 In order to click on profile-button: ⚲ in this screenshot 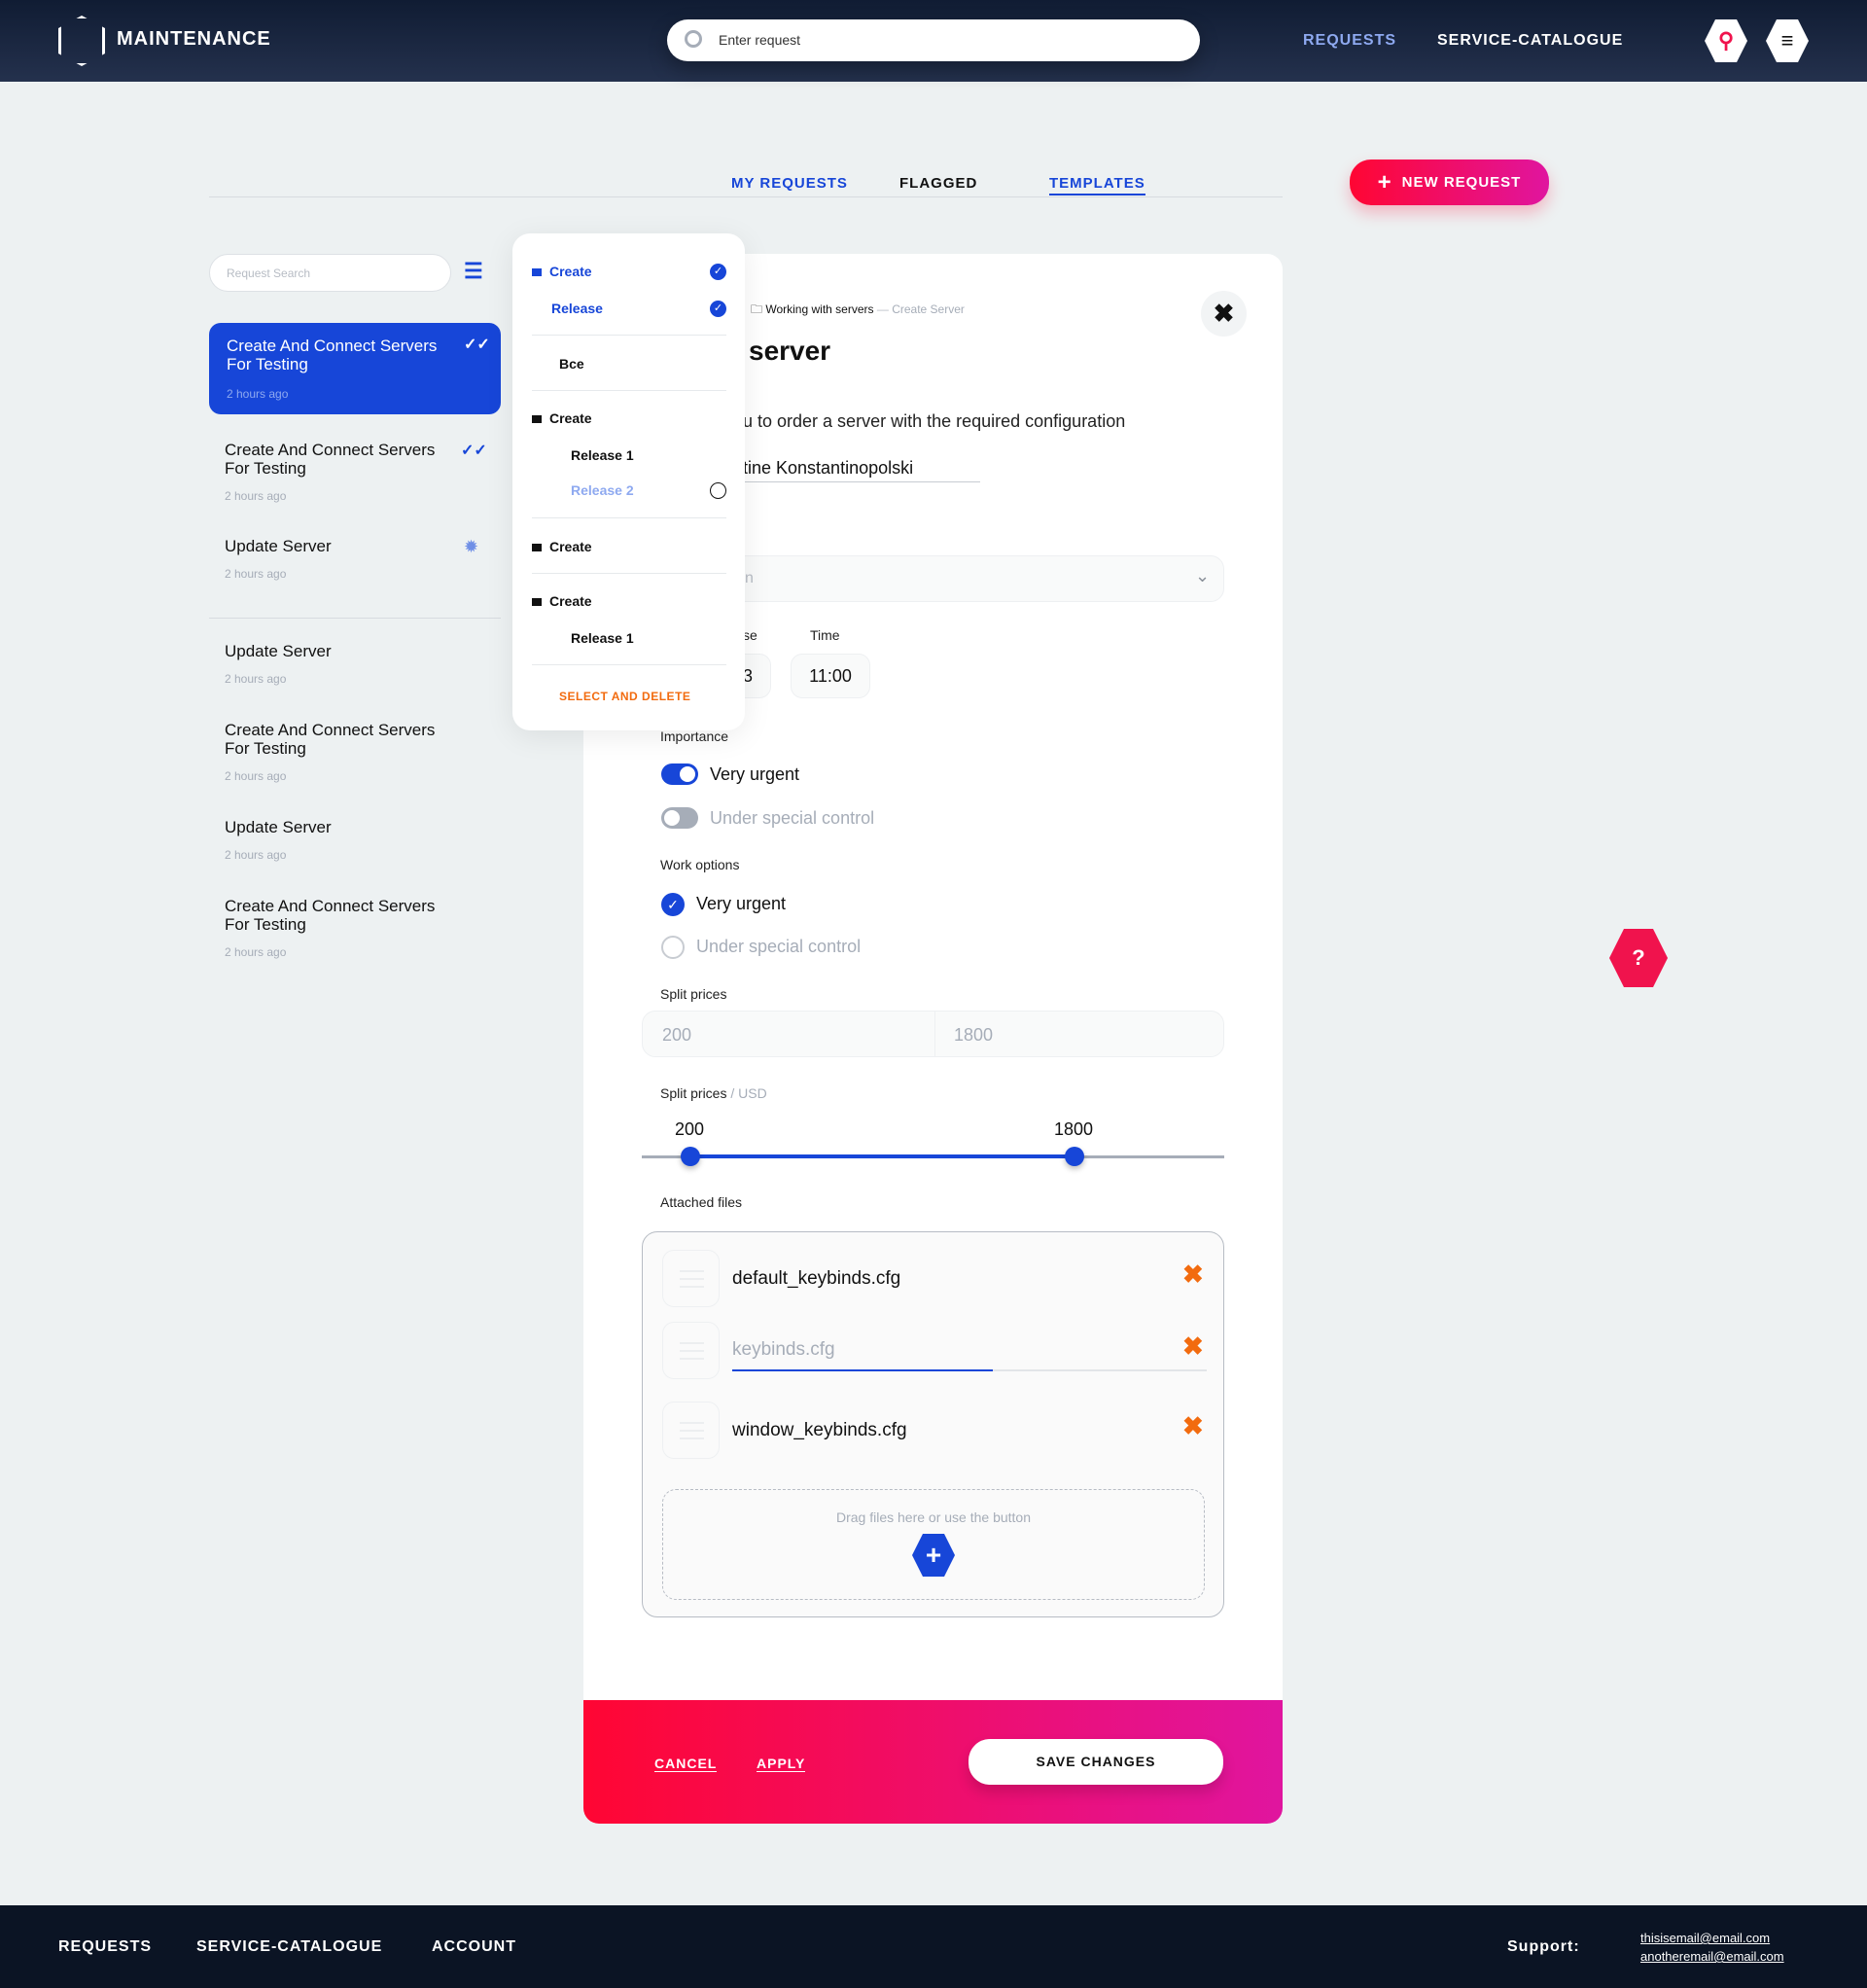, I will do `click(1726, 40)`.